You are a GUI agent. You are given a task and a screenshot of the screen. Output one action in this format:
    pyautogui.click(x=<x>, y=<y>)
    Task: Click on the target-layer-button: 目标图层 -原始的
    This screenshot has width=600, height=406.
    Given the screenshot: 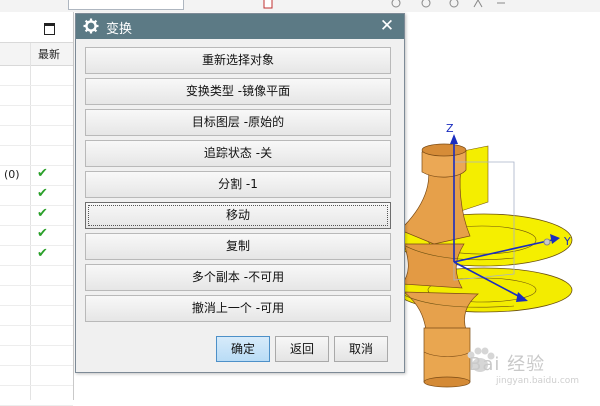 What is the action you would take?
    pyautogui.click(x=238, y=122)
    